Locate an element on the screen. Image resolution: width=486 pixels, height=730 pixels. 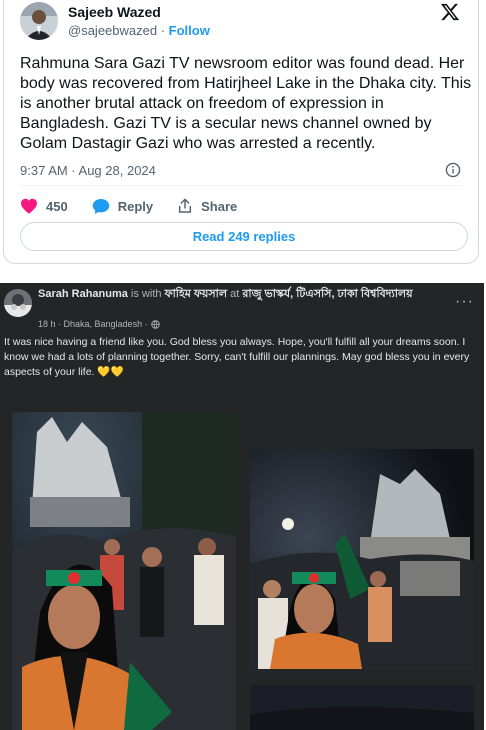
post-time-location: 18 h · Dhaka, Bangladesh · is located at coordinates (99, 324).